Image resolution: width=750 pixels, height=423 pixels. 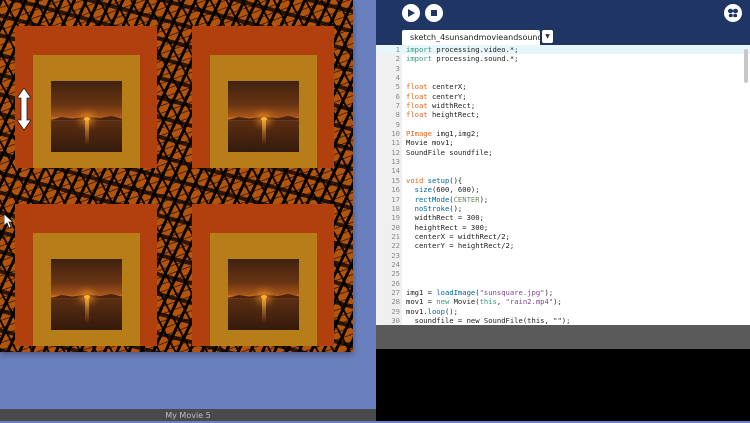 I want to click on code-line: 16 size(600, 600);, so click(x=563, y=189).